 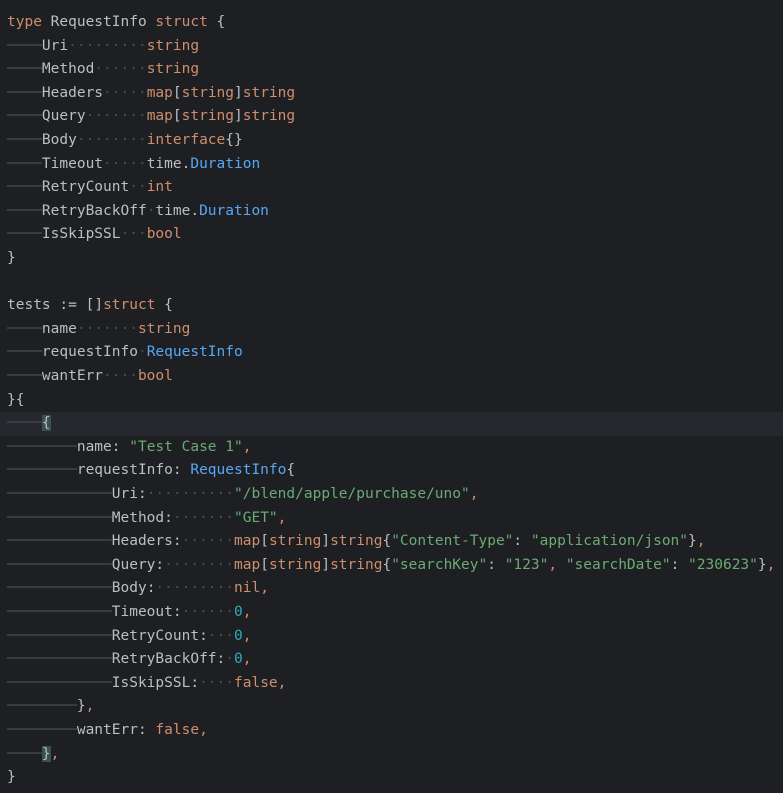 I want to click on code-line: ────────────Body:·········nil,, so click(x=391, y=589).